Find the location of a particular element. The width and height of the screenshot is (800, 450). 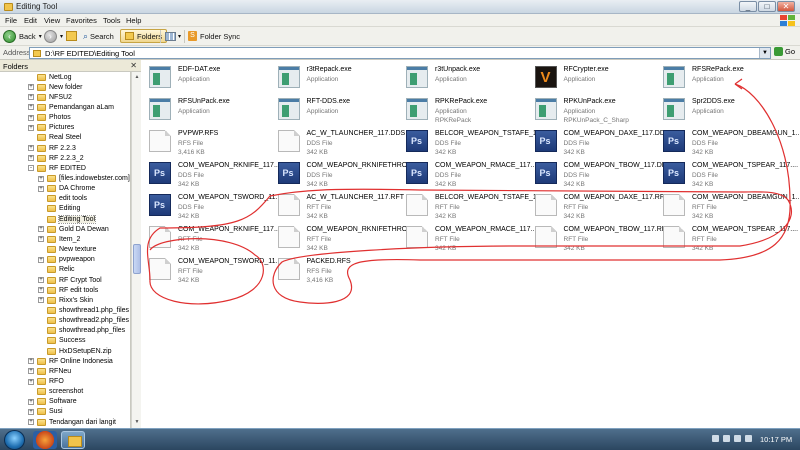

file-item: COM_WEAPON_TSPEAR_117.... RFT File 342 KB is located at coordinates (728, 238).